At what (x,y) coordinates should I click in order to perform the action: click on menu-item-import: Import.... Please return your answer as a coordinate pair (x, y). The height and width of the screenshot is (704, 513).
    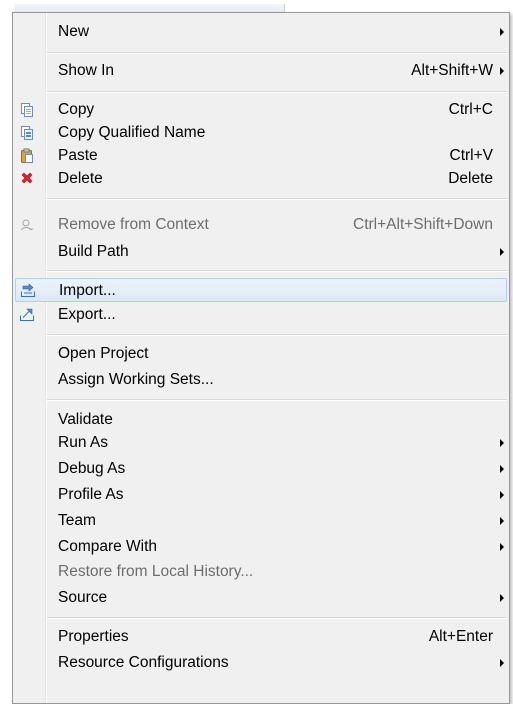
    Looking at the image, I should click on (261, 290).